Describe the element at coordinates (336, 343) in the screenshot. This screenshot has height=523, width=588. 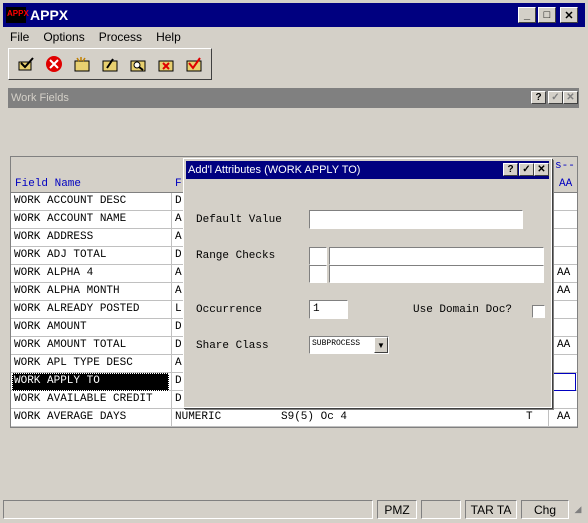
I see `share-class-value: SUBPROCESS` at that location.